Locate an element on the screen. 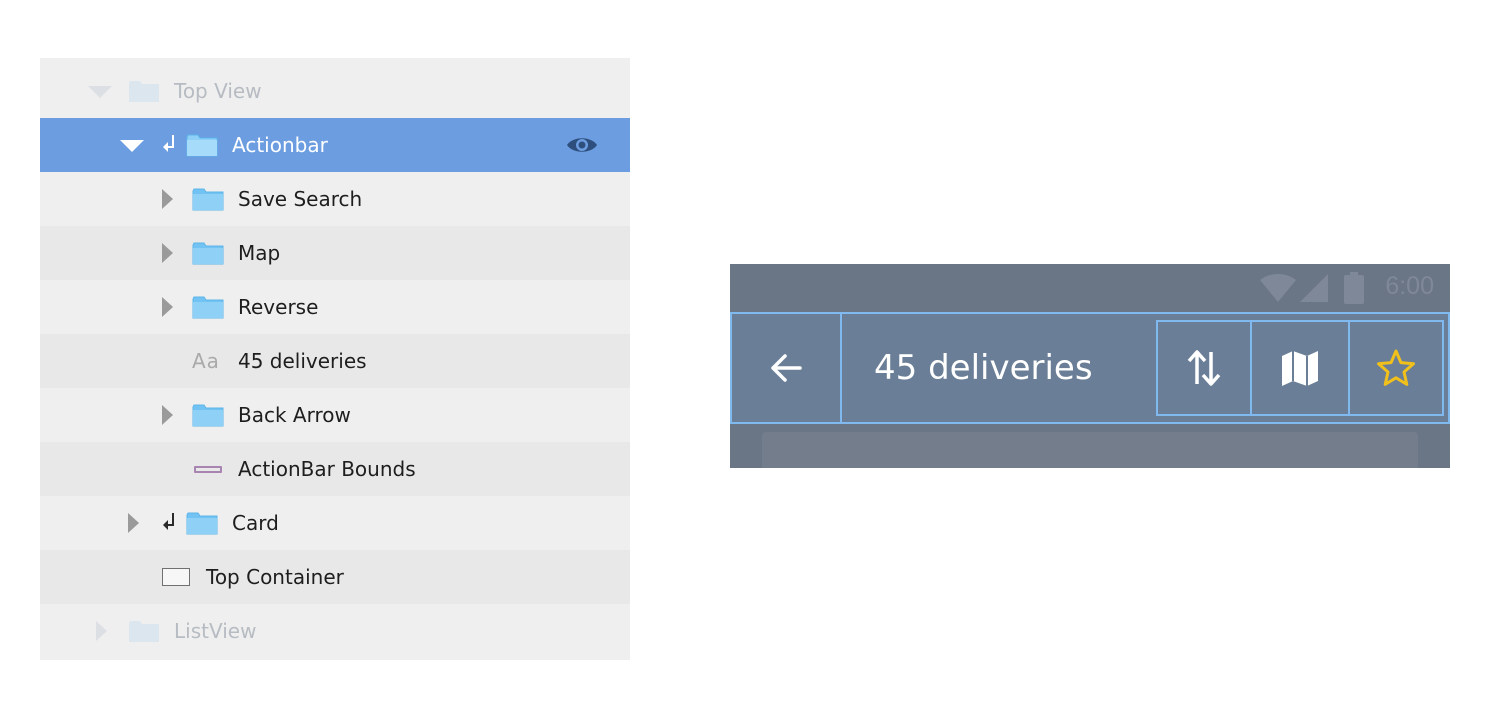 The image size is (1500, 718). text-layer-icon: Aa is located at coordinates (206, 361).